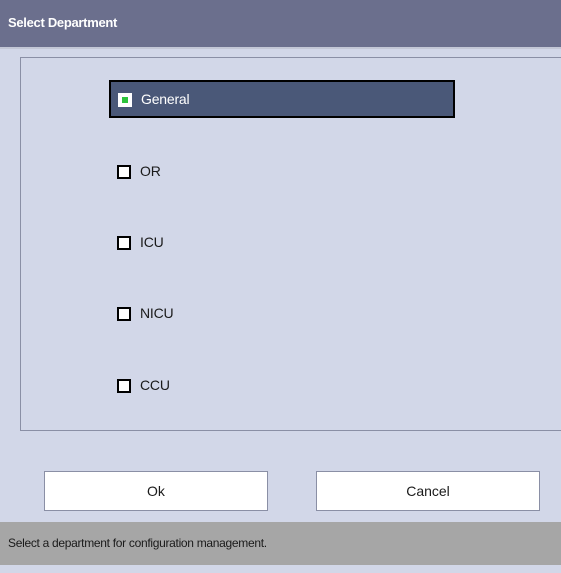  Describe the element at coordinates (157, 313) in the screenshot. I see `department-label: NICU` at that location.